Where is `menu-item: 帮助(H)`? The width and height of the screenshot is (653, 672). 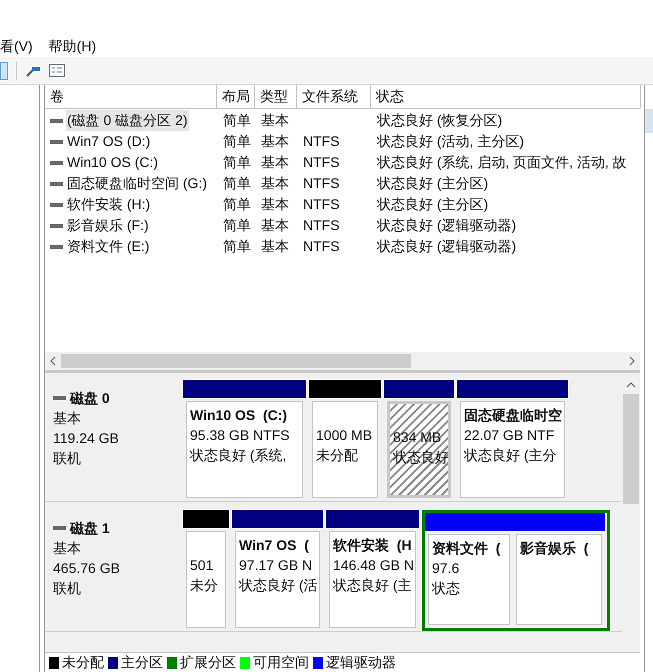
menu-item: 帮助(H) is located at coordinates (72, 46).